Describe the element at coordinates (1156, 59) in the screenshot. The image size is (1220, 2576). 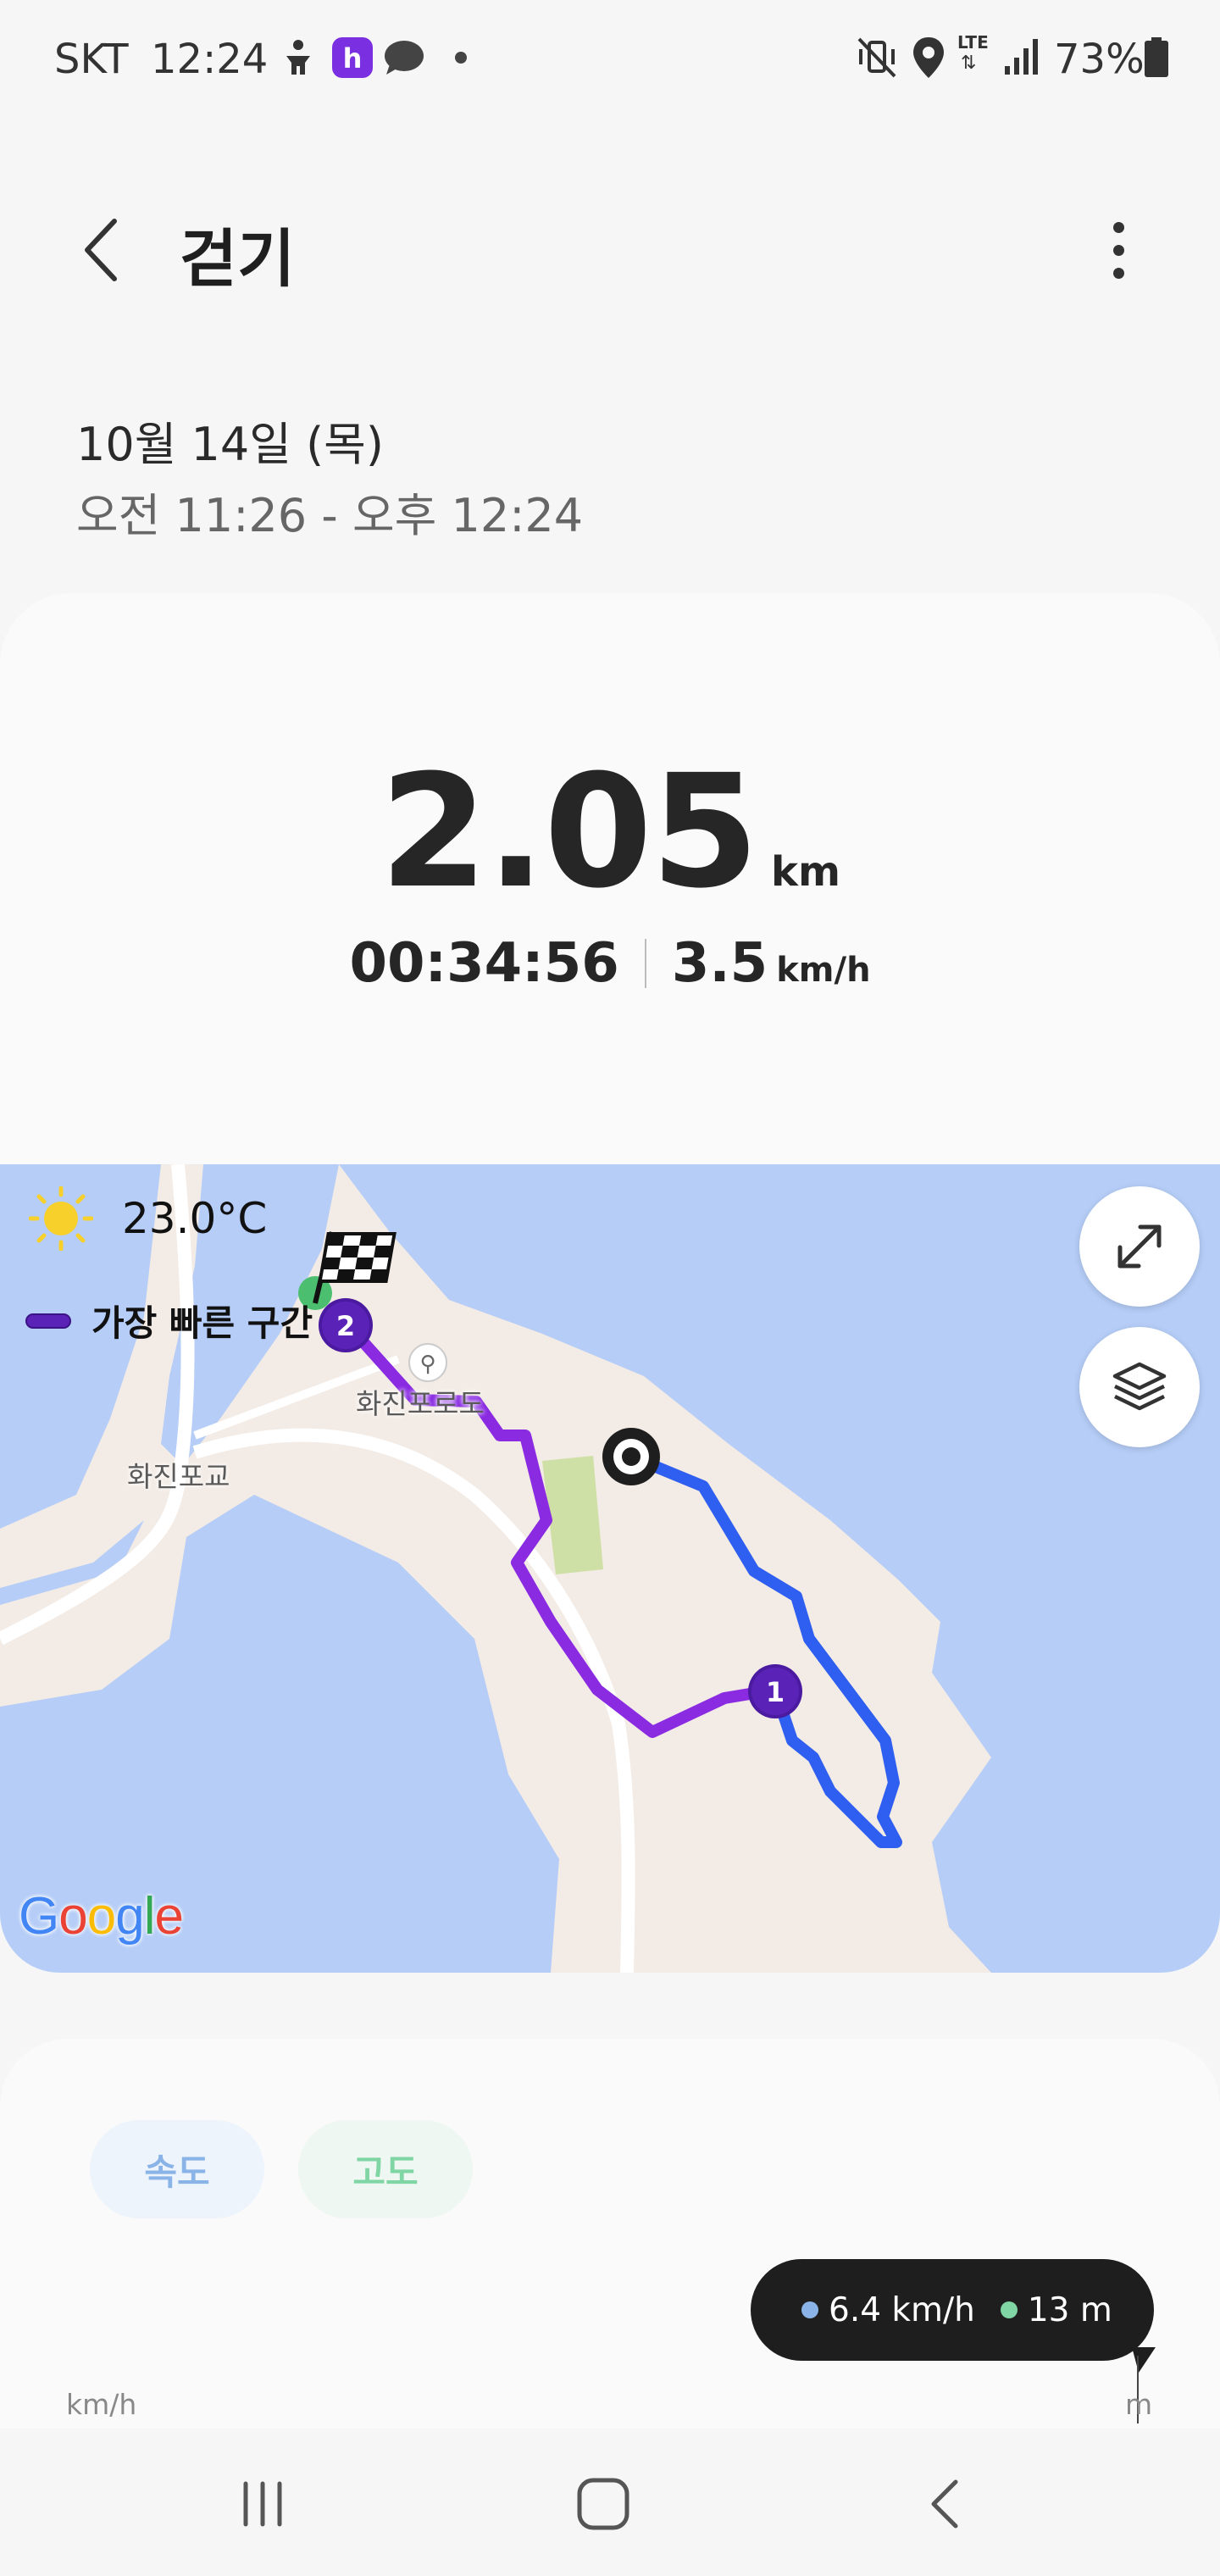
I see `battery-icon` at that location.